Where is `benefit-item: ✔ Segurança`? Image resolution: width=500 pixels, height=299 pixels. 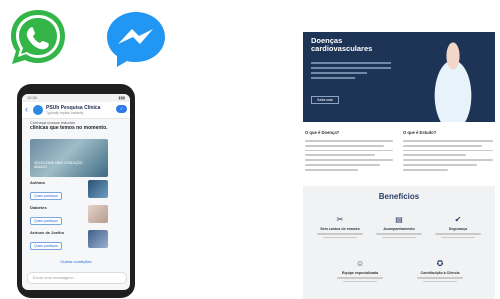
benefit-item: ✔ Segurança is located at coordinates (458, 227).